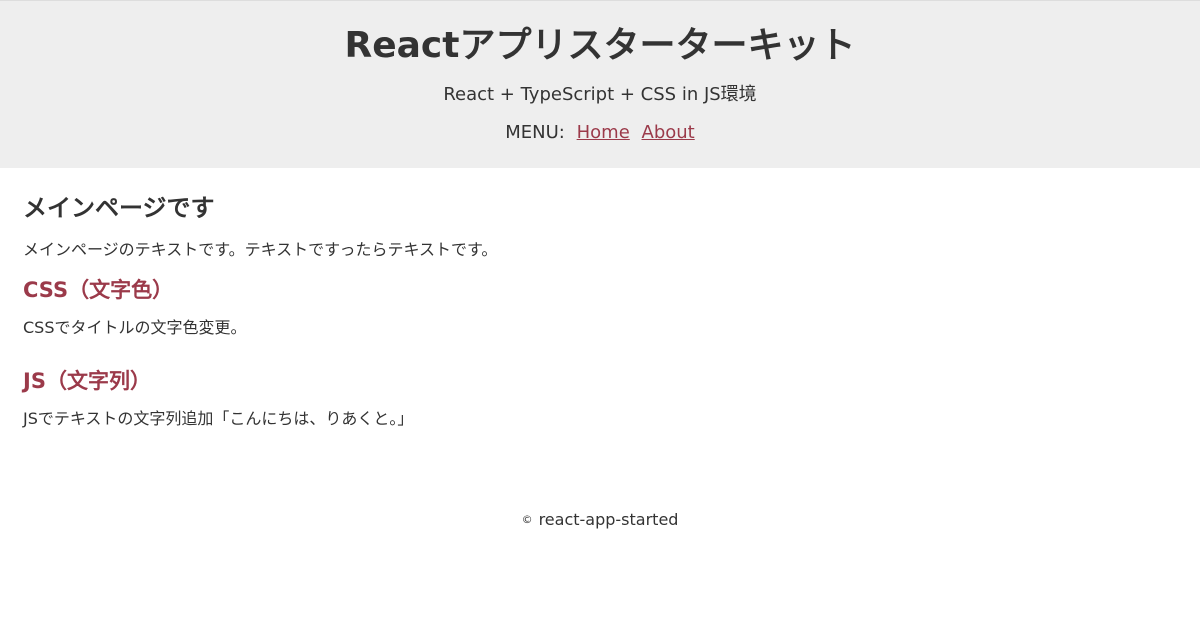 The height and width of the screenshot is (638, 1200). I want to click on page-title: メインページです, so click(119, 208).